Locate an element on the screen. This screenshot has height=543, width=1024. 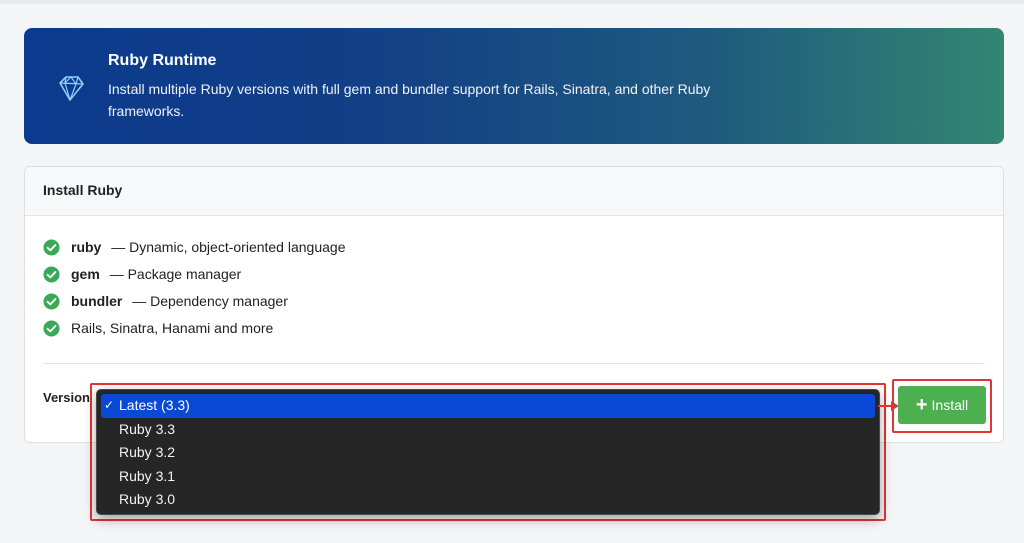
feature-name: gem is located at coordinates (85, 274).